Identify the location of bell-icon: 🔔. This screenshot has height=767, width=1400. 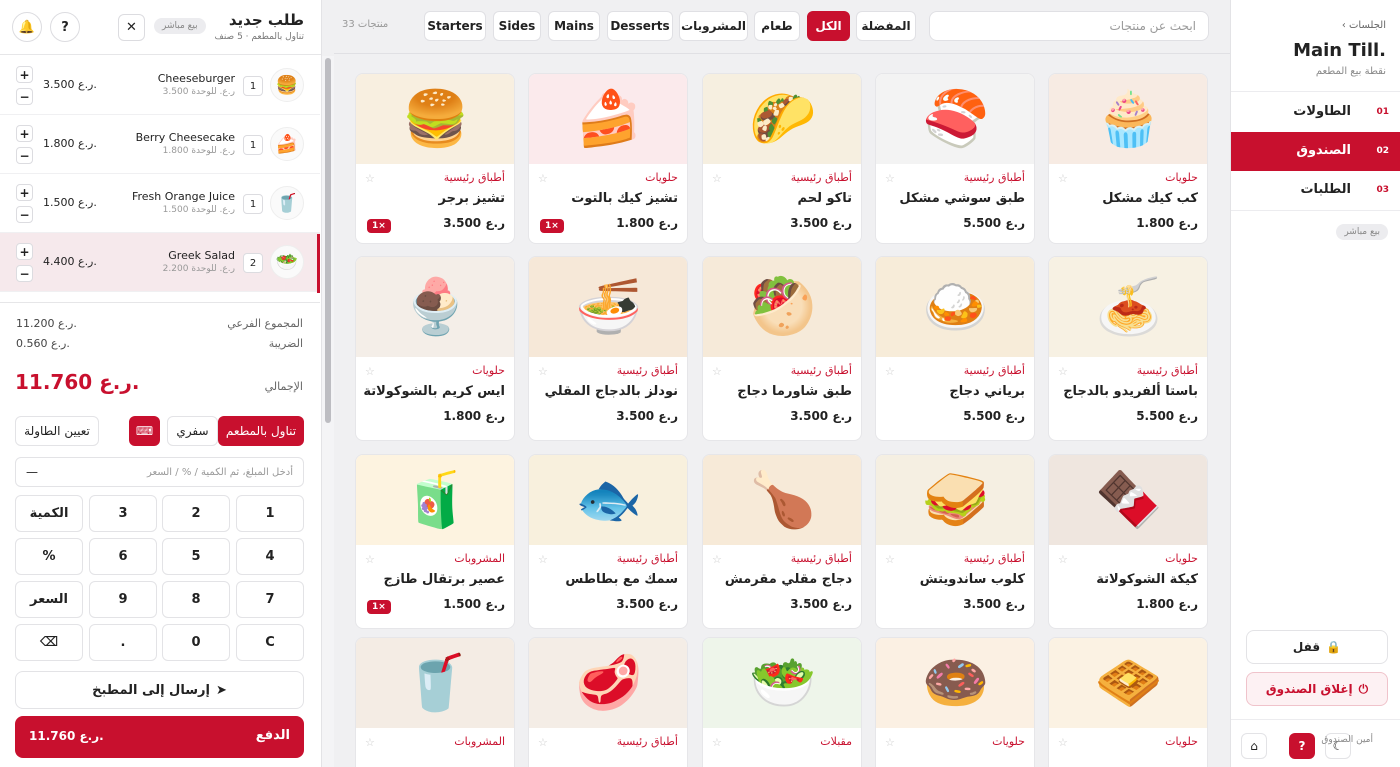
(27, 27).